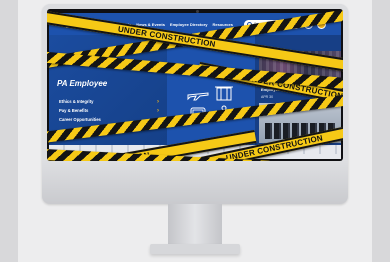  Describe the element at coordinates (198, 94) in the screenshot. I see `airplane-icon` at that location.